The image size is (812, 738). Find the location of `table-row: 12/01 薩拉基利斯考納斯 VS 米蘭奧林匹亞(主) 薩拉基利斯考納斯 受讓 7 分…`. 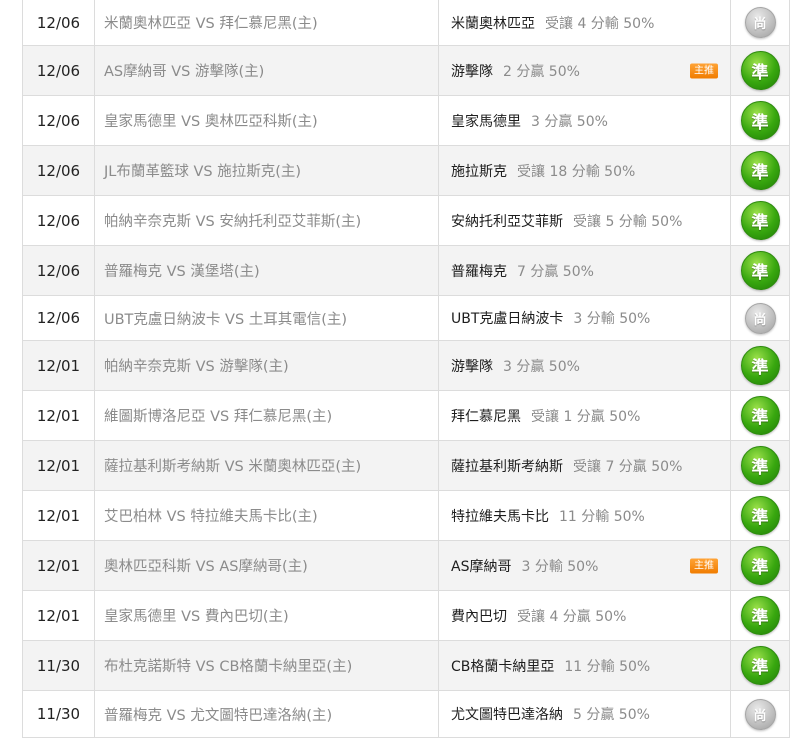

table-row: 12/01 薩拉基利斯考納斯 VS 米蘭奧林匹亞(主) 薩拉基利斯考納斯 受讓 7 分… is located at coordinates (406, 466).